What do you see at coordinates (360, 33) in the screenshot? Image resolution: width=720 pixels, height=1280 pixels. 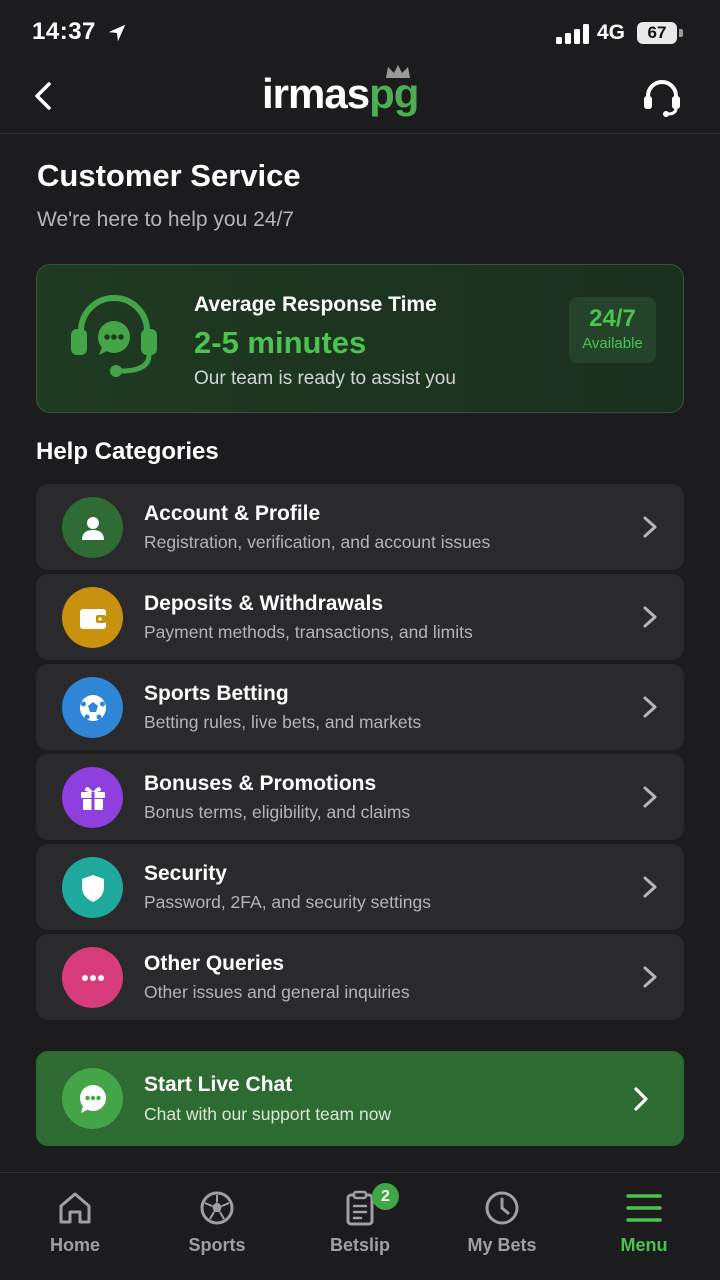 I see `status-bar: 14:37 4G 67` at bounding box center [360, 33].